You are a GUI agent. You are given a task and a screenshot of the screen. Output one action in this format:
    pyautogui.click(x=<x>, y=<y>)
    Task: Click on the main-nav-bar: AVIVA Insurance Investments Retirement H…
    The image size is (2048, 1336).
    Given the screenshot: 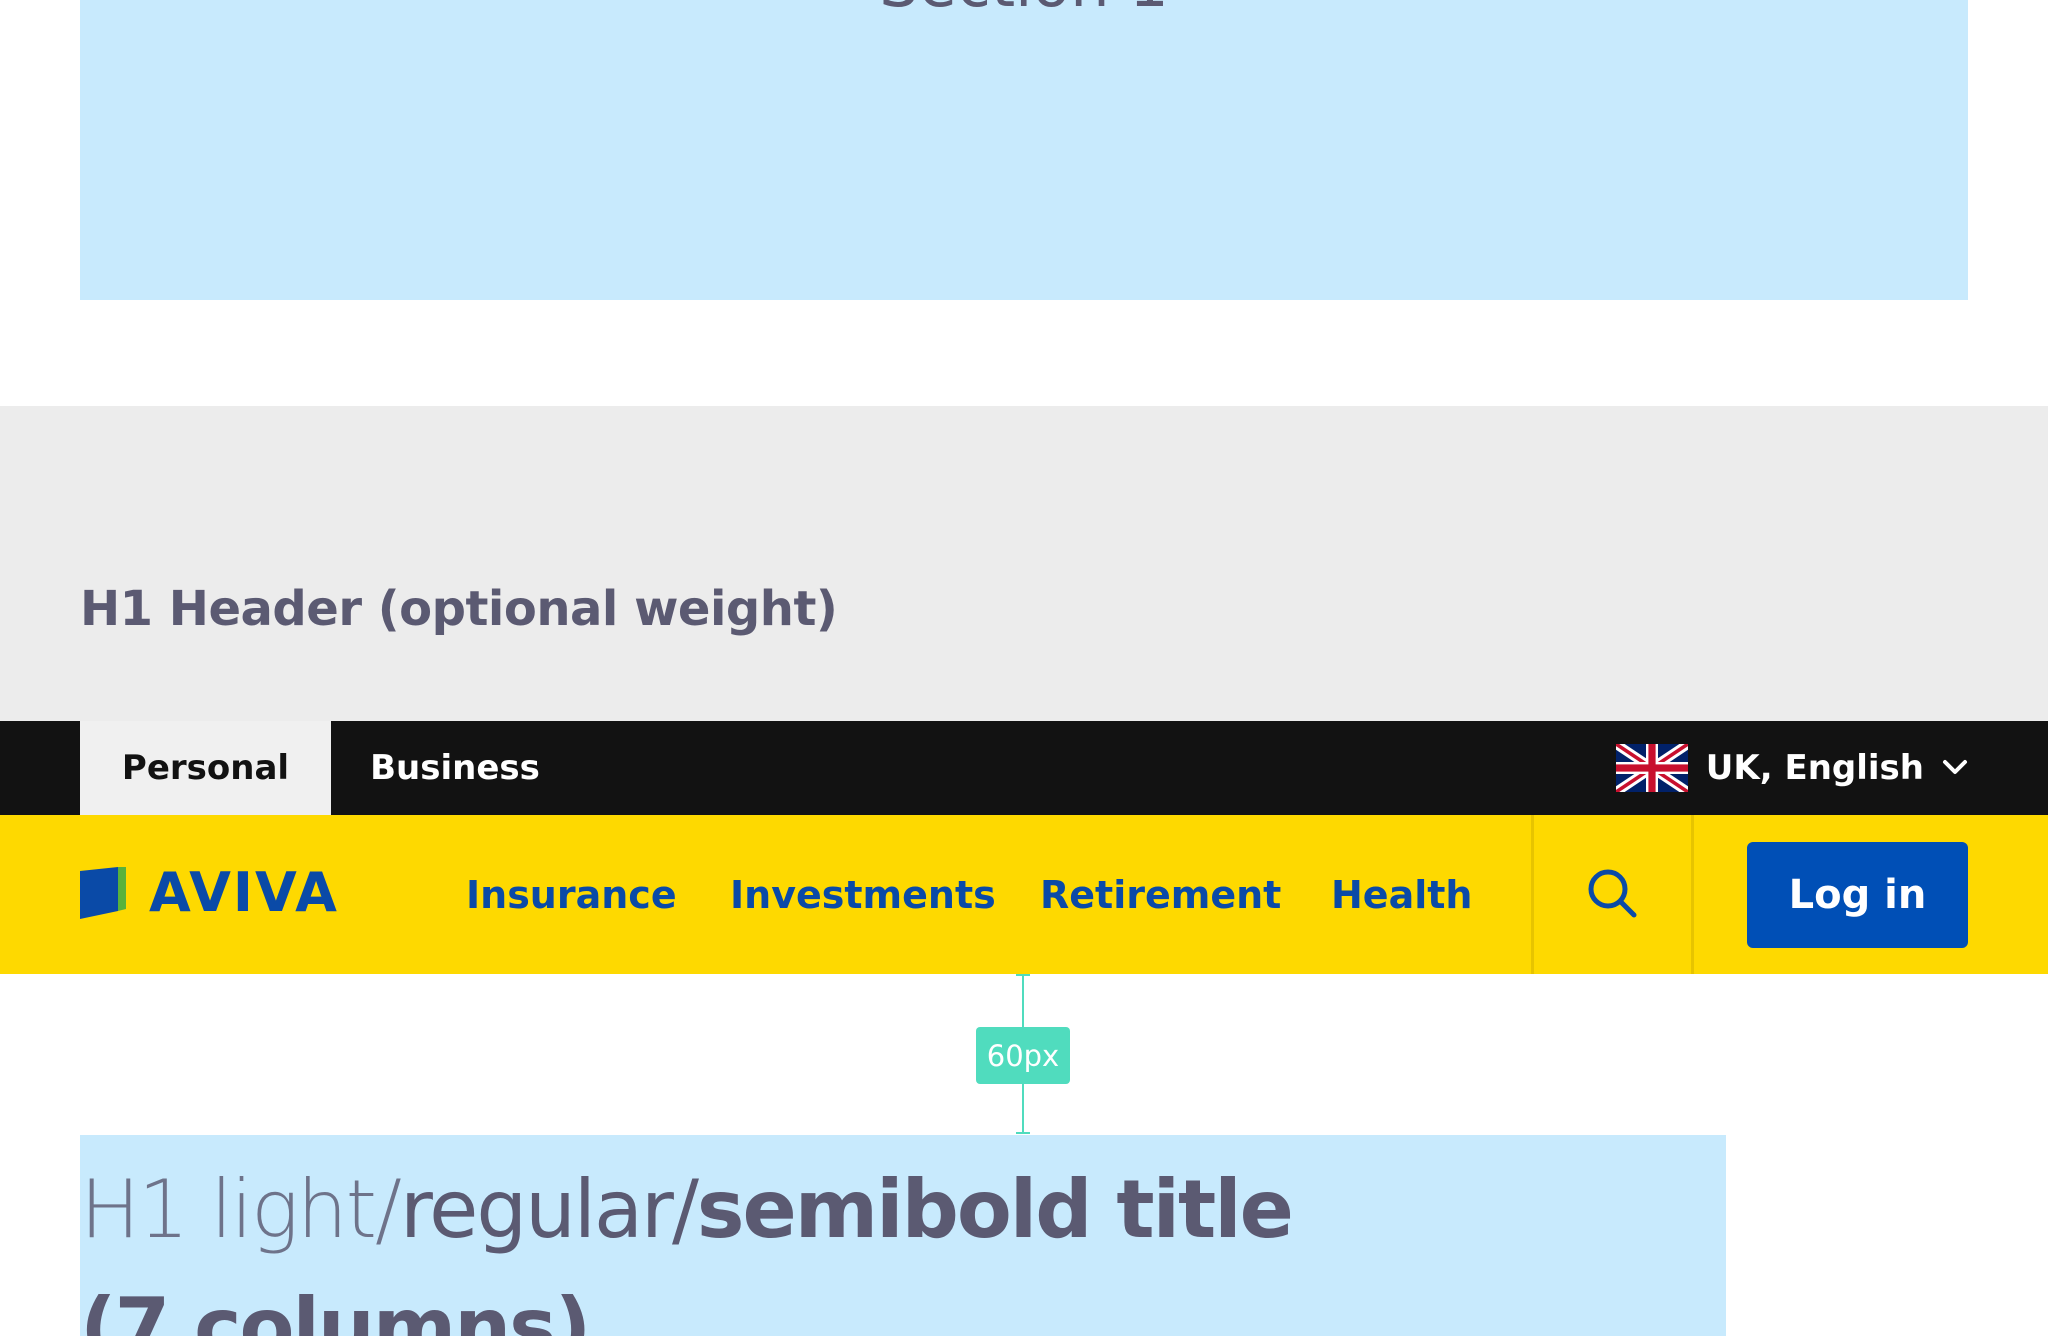 What is the action you would take?
    pyautogui.click(x=1024, y=894)
    